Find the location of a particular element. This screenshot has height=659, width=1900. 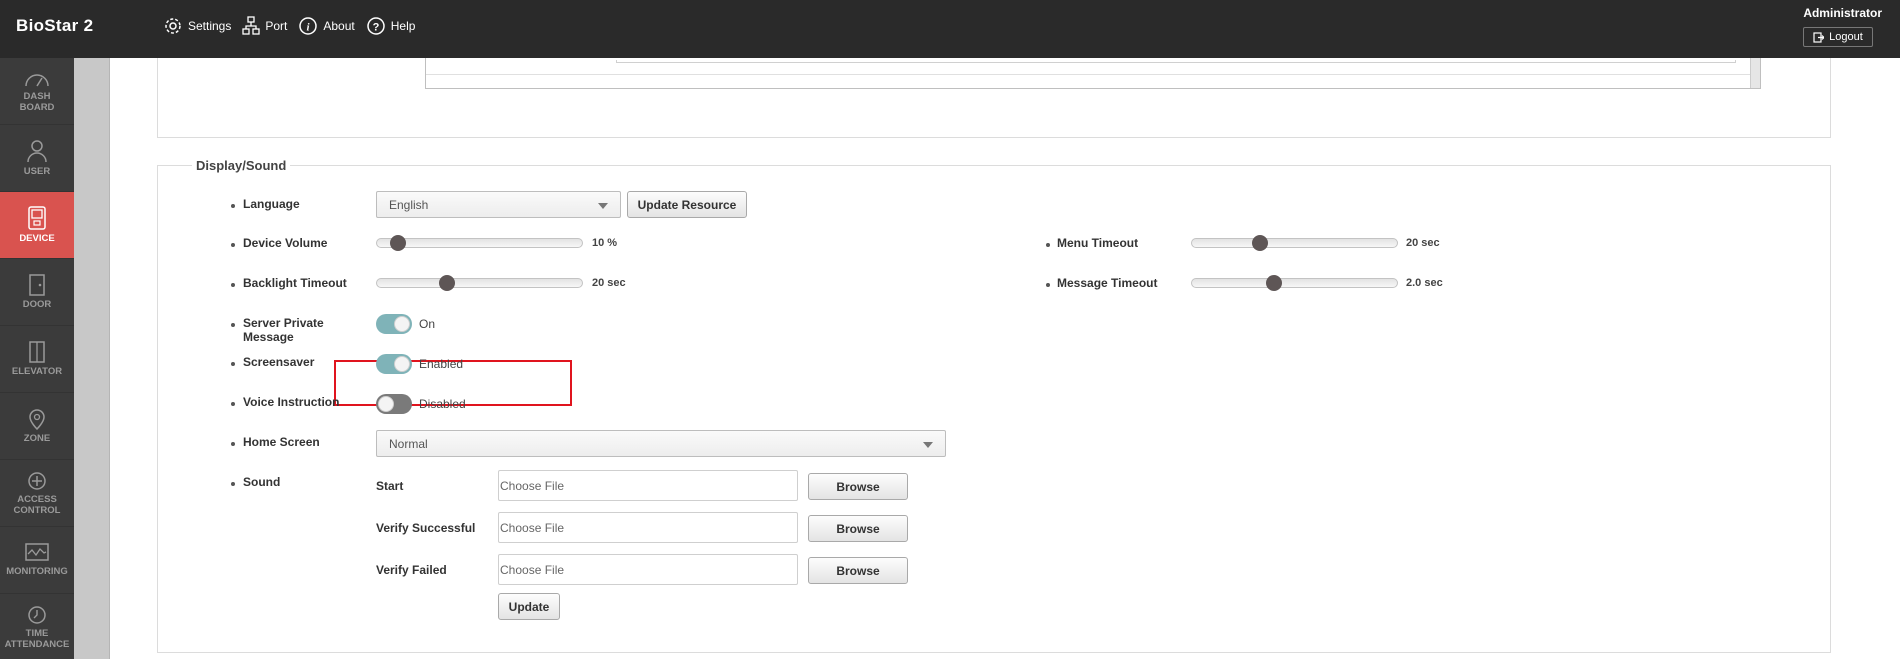

menu-timeout-label: Menu Timeout is located at coordinates (1098, 243).